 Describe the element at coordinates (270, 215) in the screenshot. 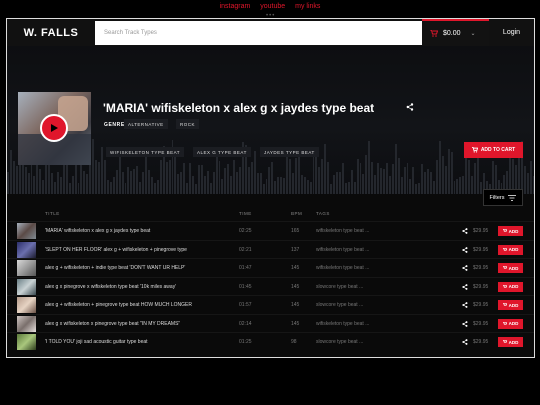

I see `table-header: TITLE TIME BPM TAGS` at that location.